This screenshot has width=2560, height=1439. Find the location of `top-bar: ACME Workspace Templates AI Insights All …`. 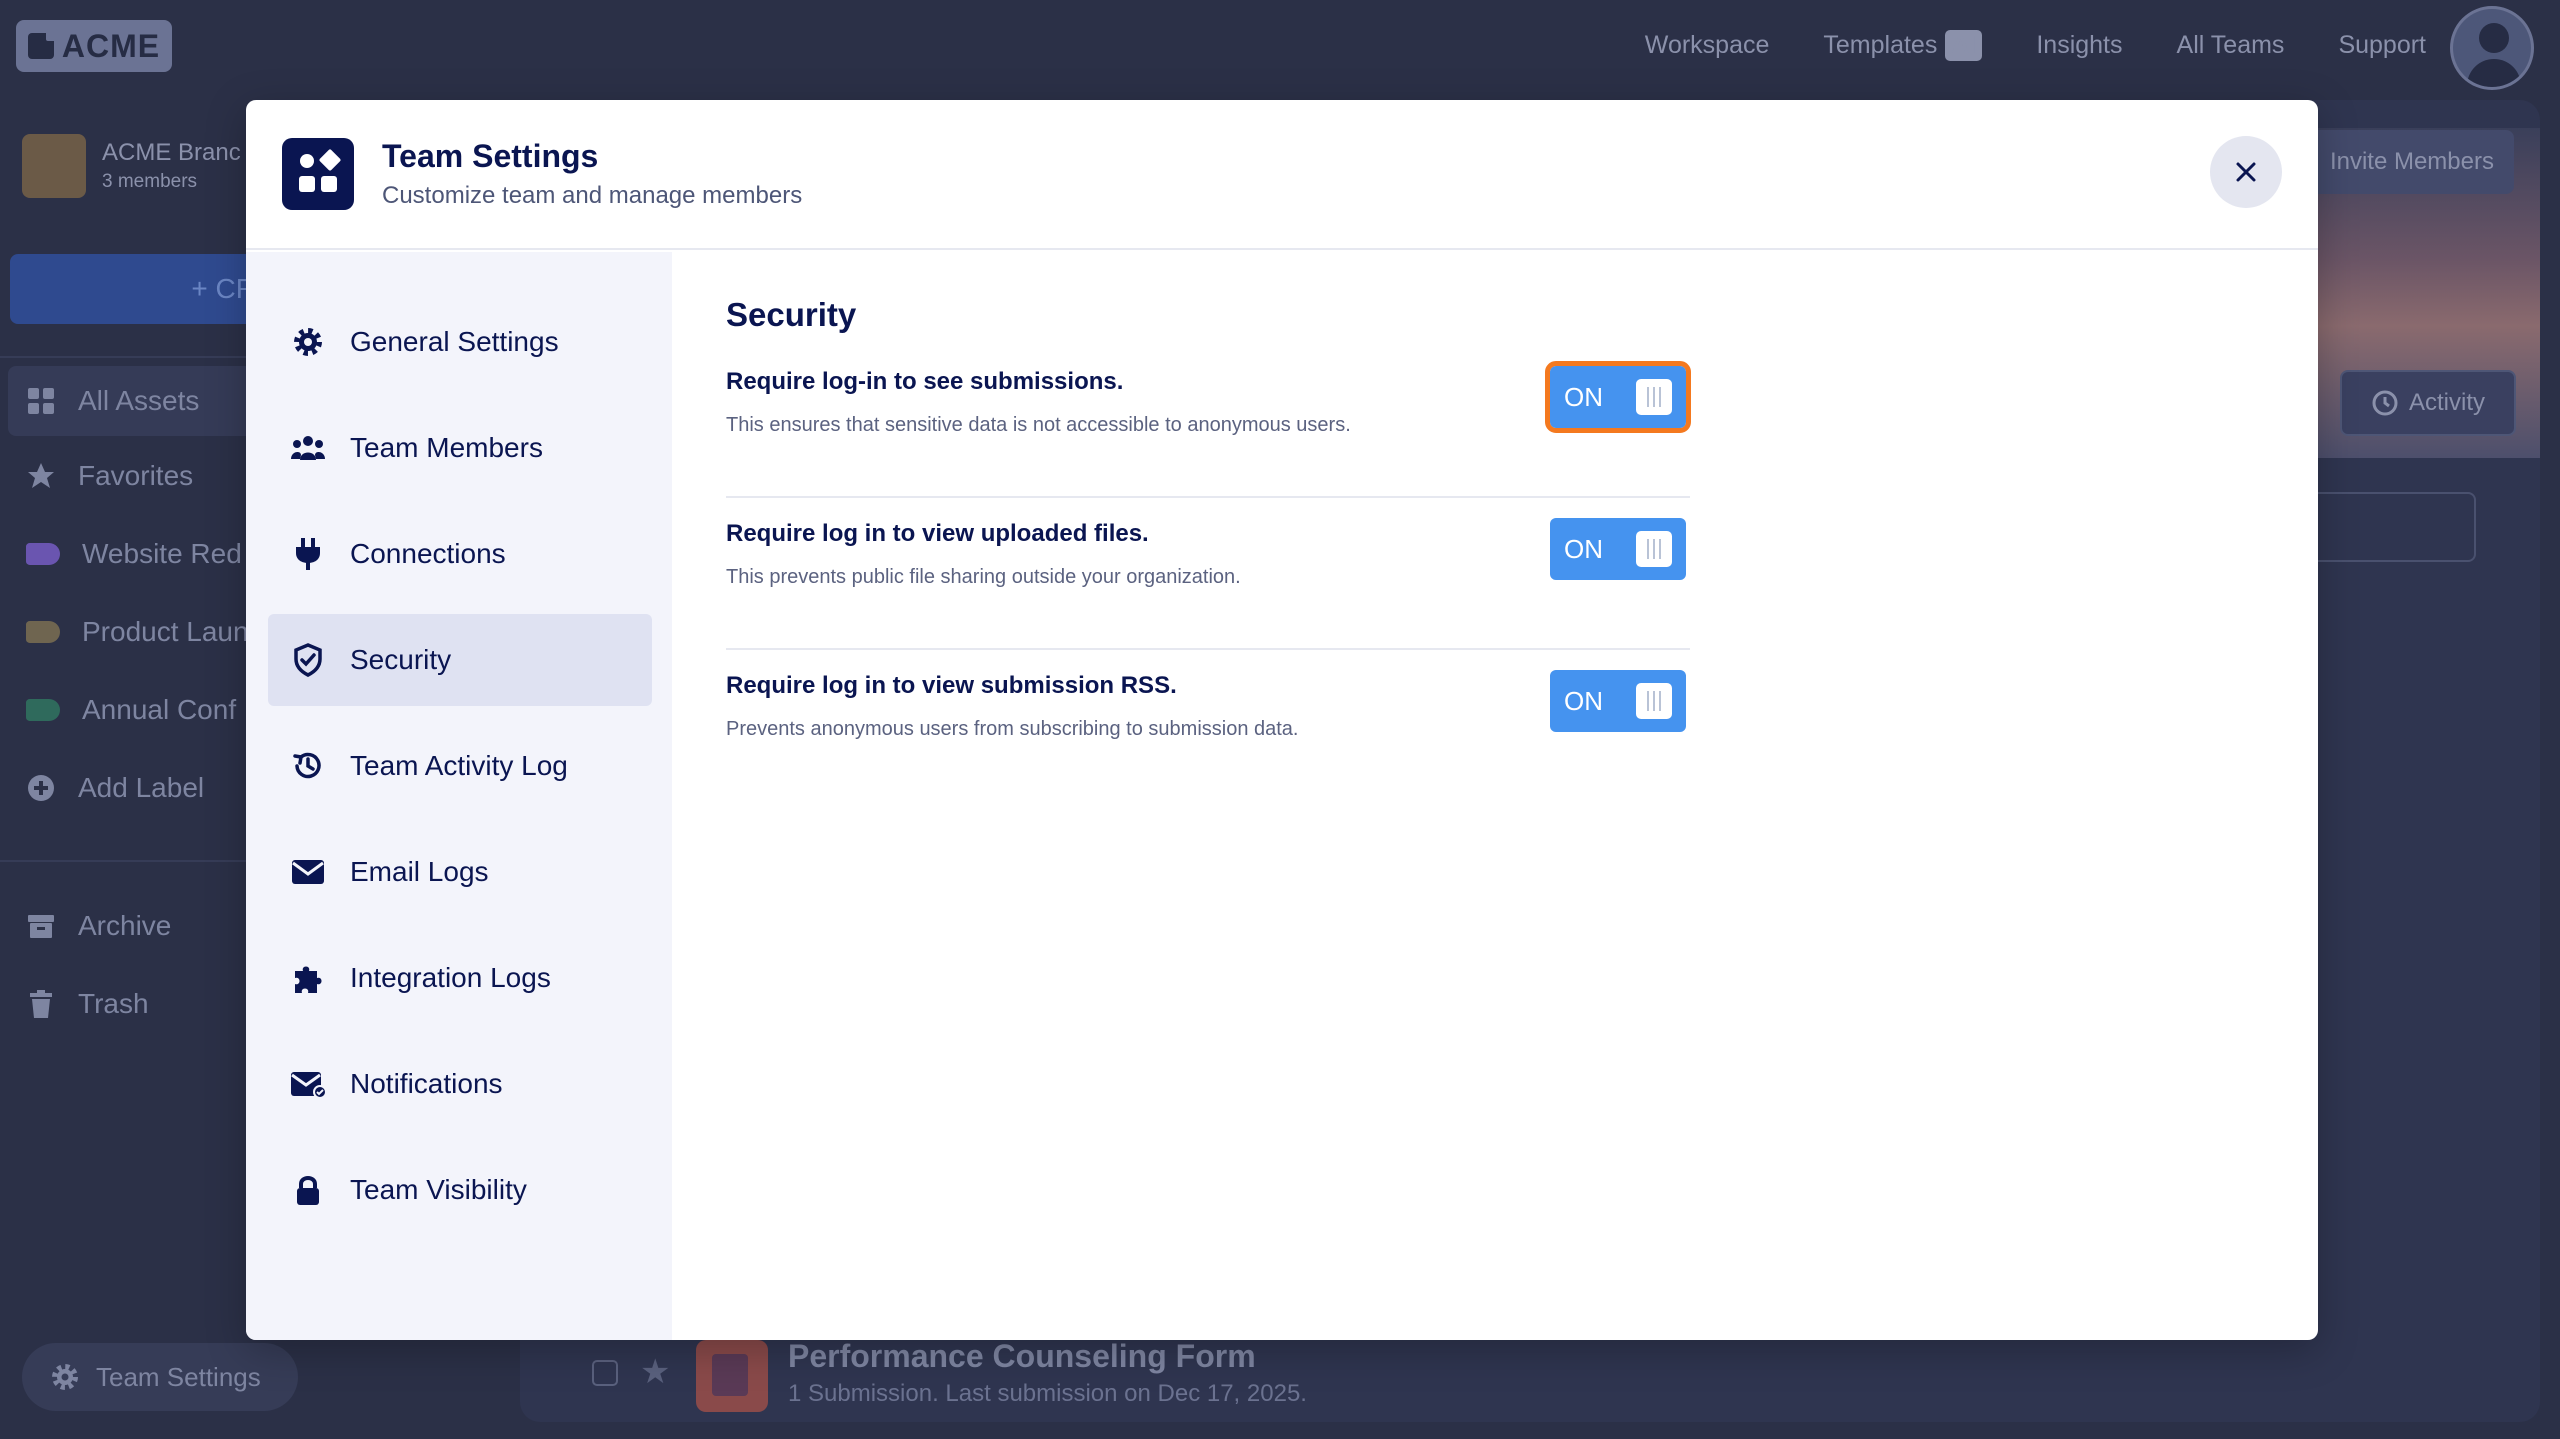

top-bar: ACME Workspace Templates AI Insights All … is located at coordinates (1280, 50).